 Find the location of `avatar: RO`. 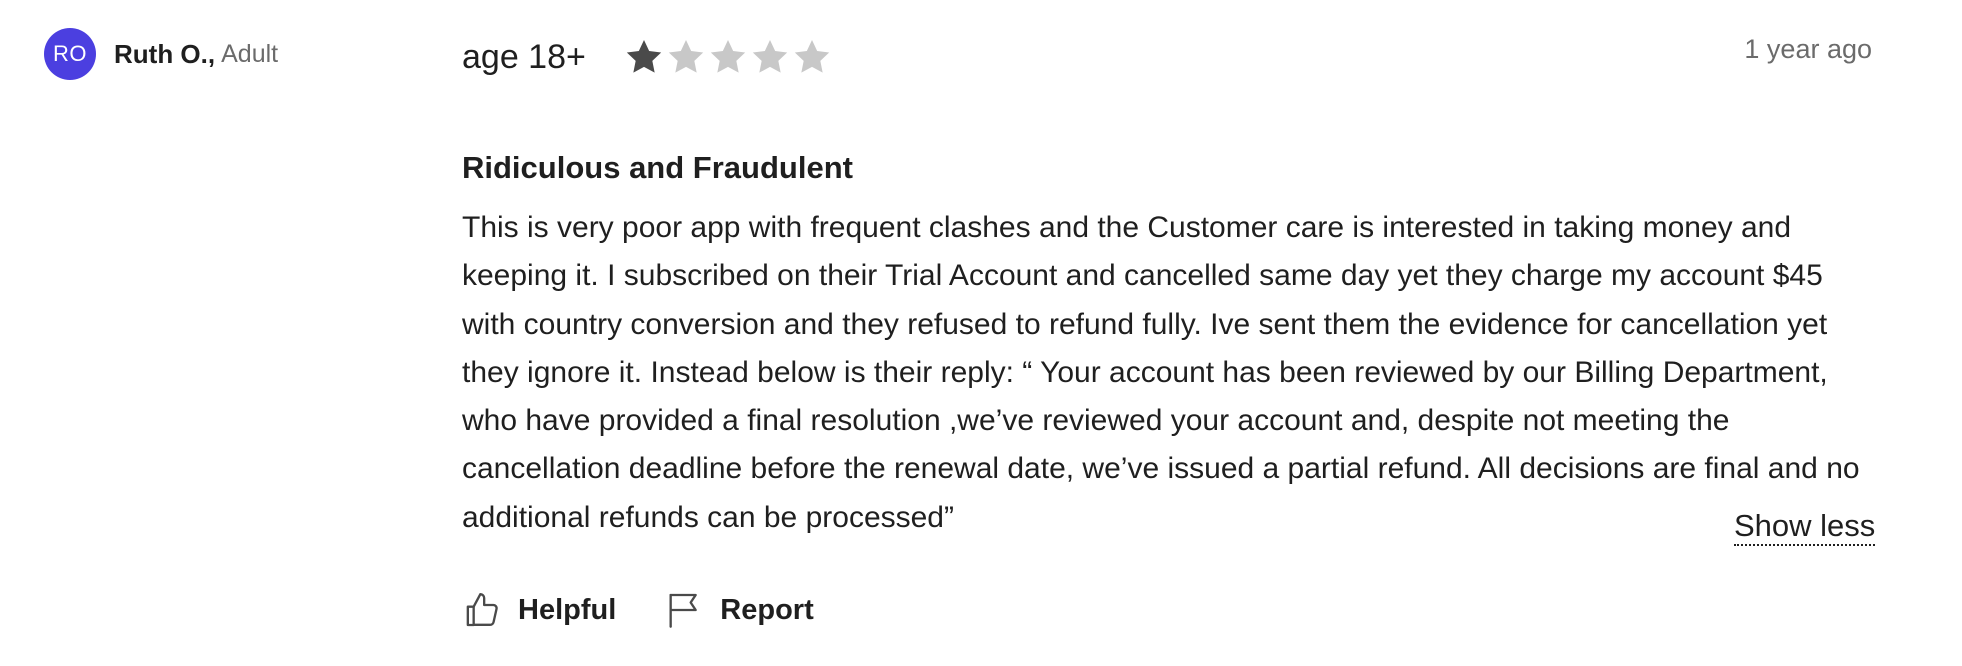

avatar: RO is located at coordinates (70, 54).